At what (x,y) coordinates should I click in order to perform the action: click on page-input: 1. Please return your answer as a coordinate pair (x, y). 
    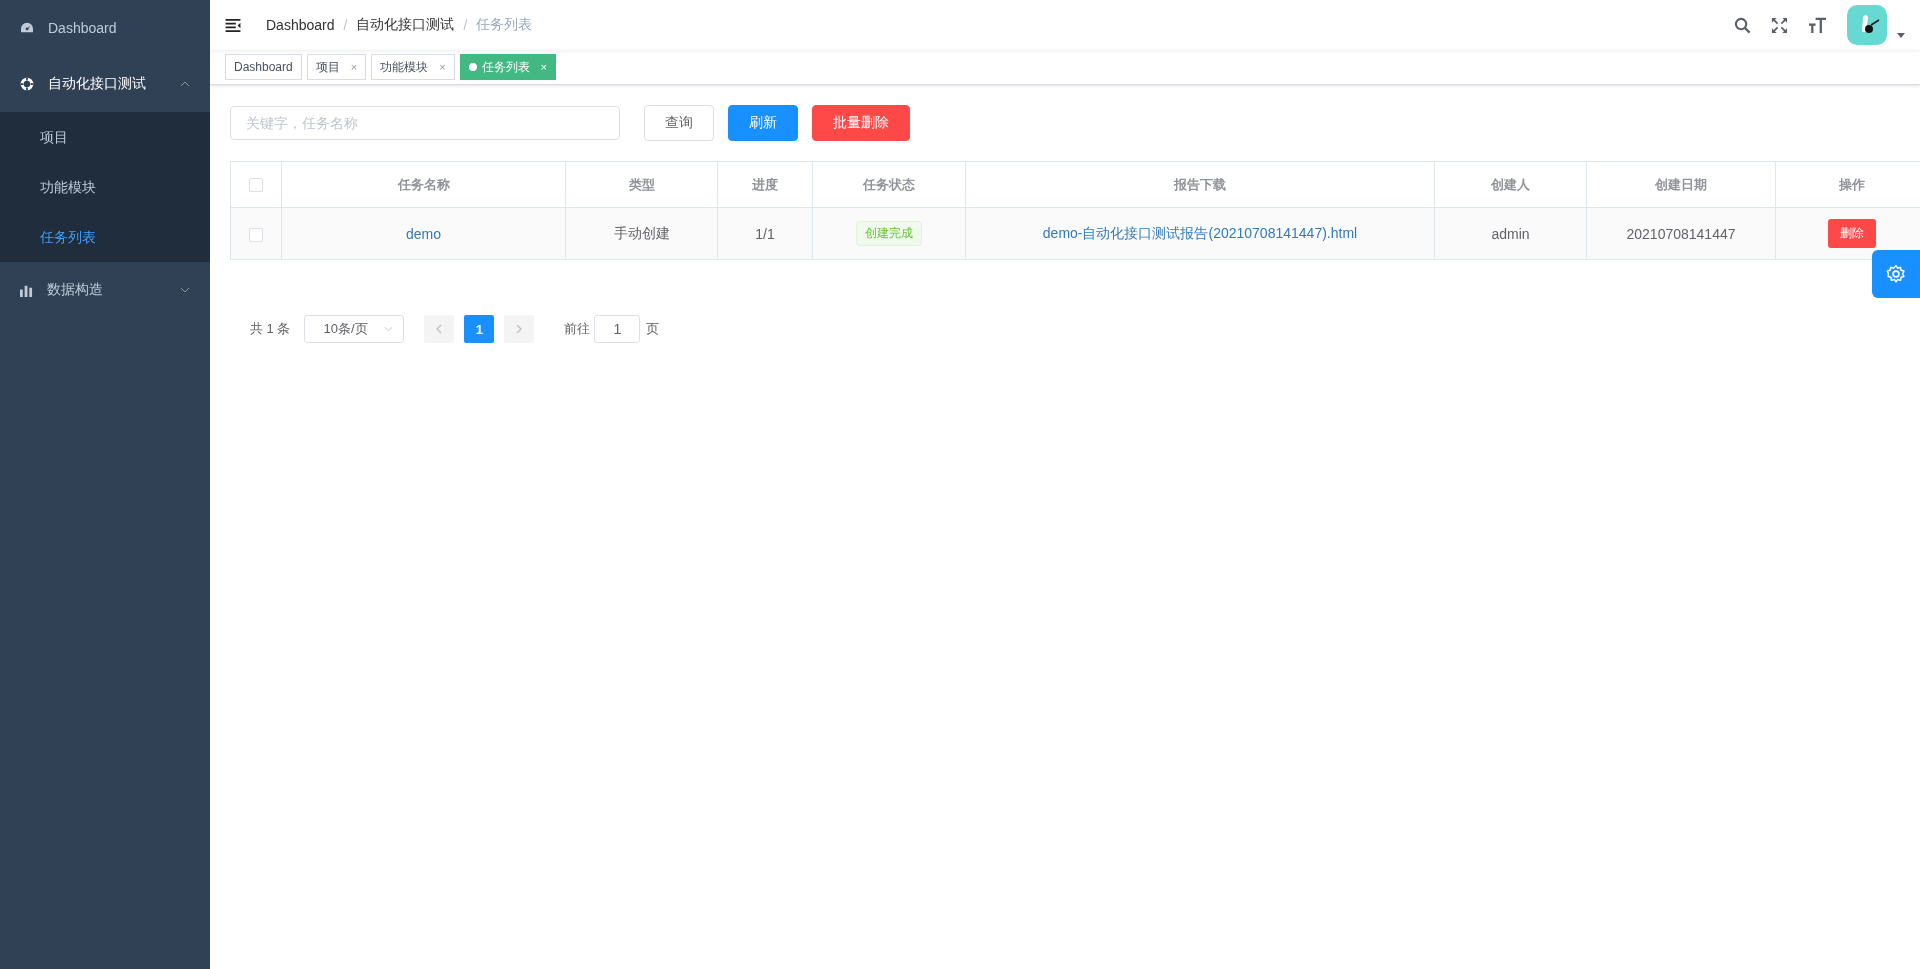
    Looking at the image, I should click on (617, 329).